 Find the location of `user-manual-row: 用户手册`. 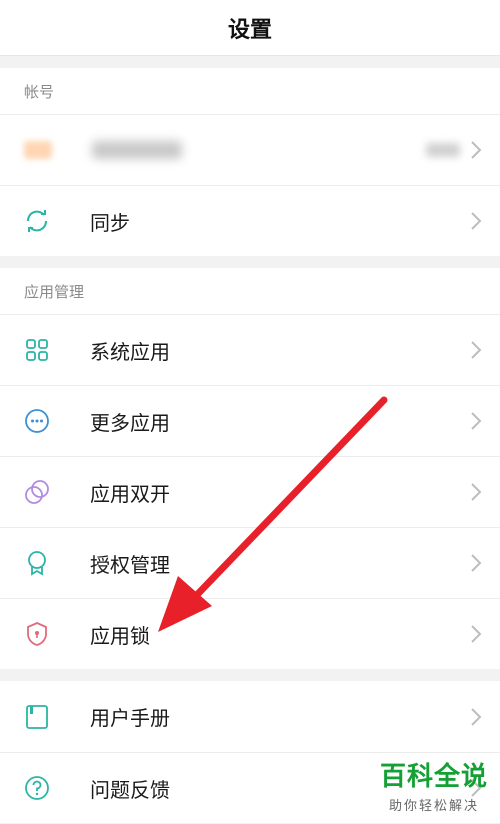

user-manual-row: 用户手册 is located at coordinates (250, 716).